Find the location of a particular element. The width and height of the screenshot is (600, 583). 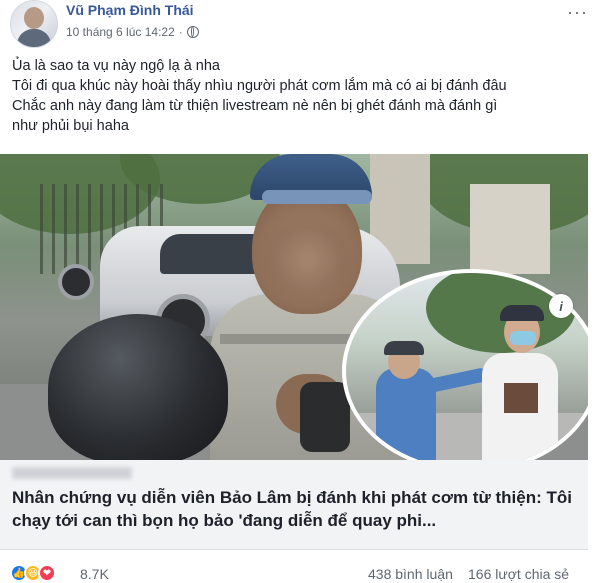

comment-count: 438 bình luận is located at coordinates (410, 574).